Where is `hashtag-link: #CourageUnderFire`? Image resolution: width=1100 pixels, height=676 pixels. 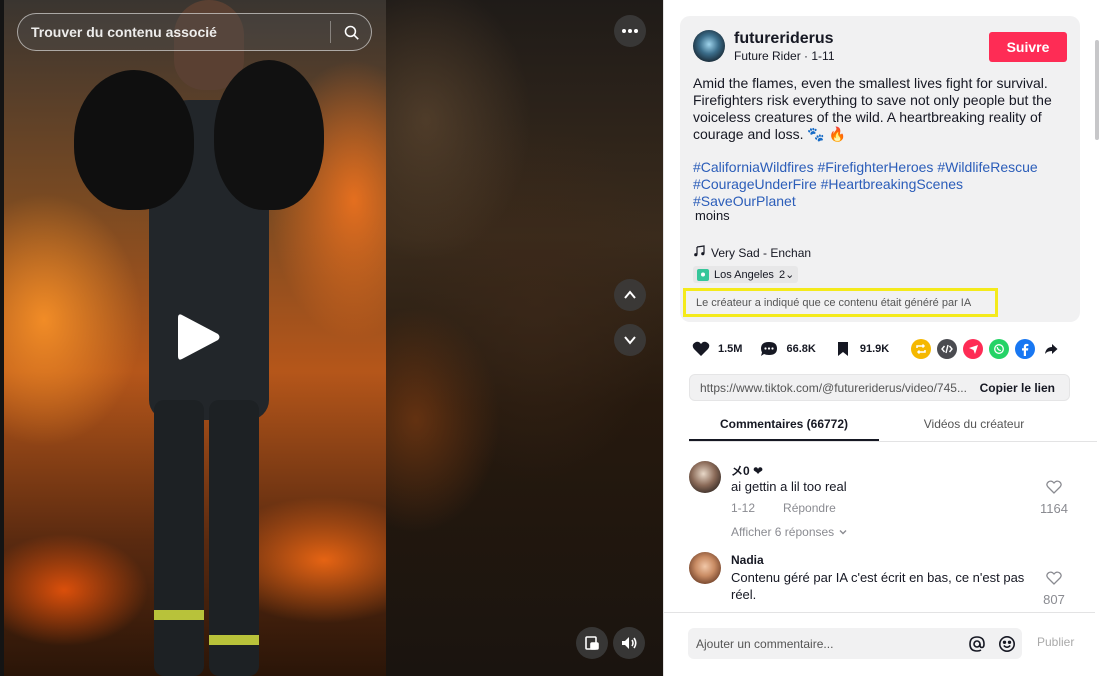 hashtag-link: #CourageUnderFire is located at coordinates (755, 184).